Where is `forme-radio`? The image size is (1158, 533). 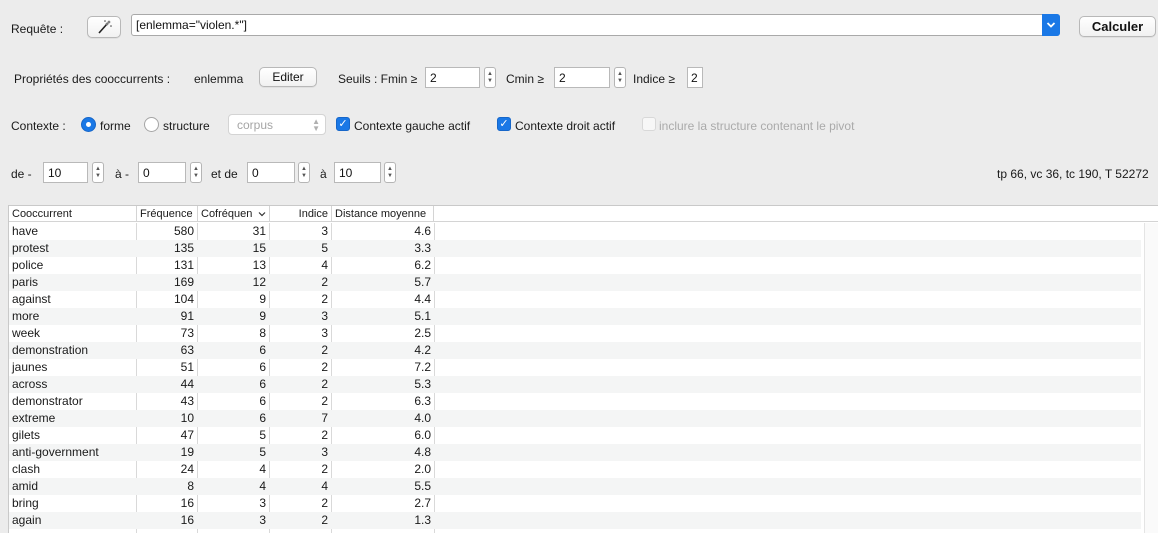
forme-radio is located at coordinates (88, 124).